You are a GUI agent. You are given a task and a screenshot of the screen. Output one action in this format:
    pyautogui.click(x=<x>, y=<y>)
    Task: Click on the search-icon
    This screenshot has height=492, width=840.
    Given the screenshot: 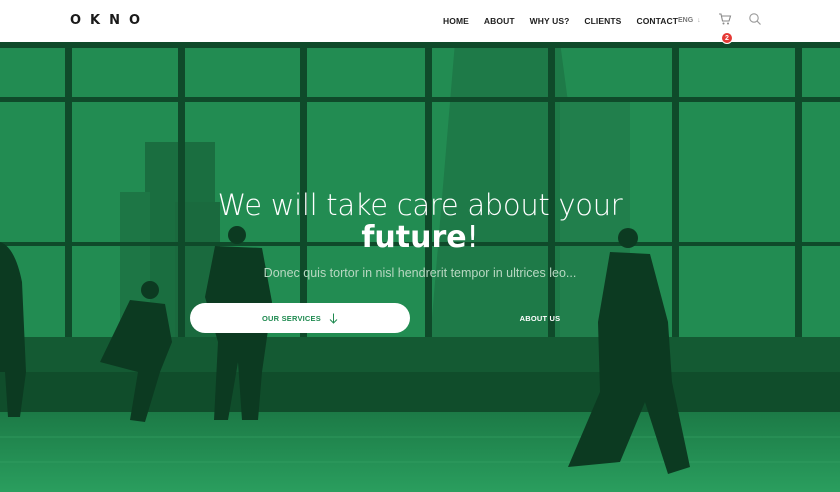 What is the action you would take?
    pyautogui.click(x=755, y=19)
    